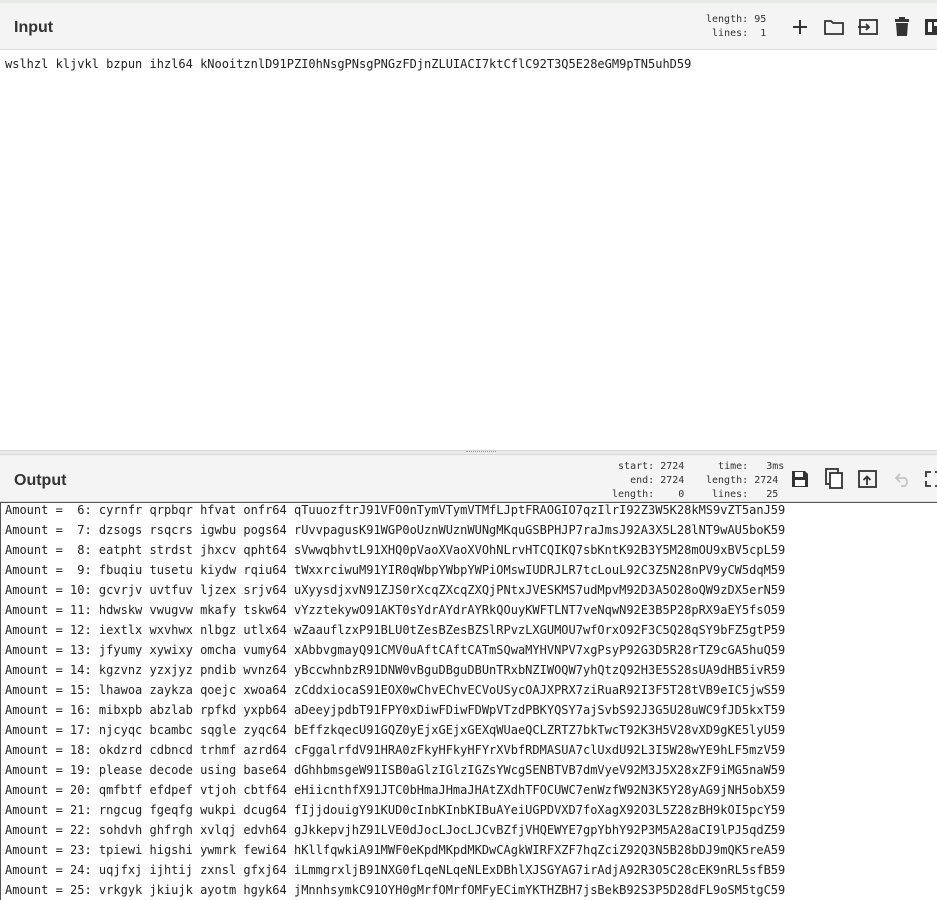 This screenshot has height=900, width=937. I want to click on input-stats: length: 95 lines: 1, so click(736, 27).